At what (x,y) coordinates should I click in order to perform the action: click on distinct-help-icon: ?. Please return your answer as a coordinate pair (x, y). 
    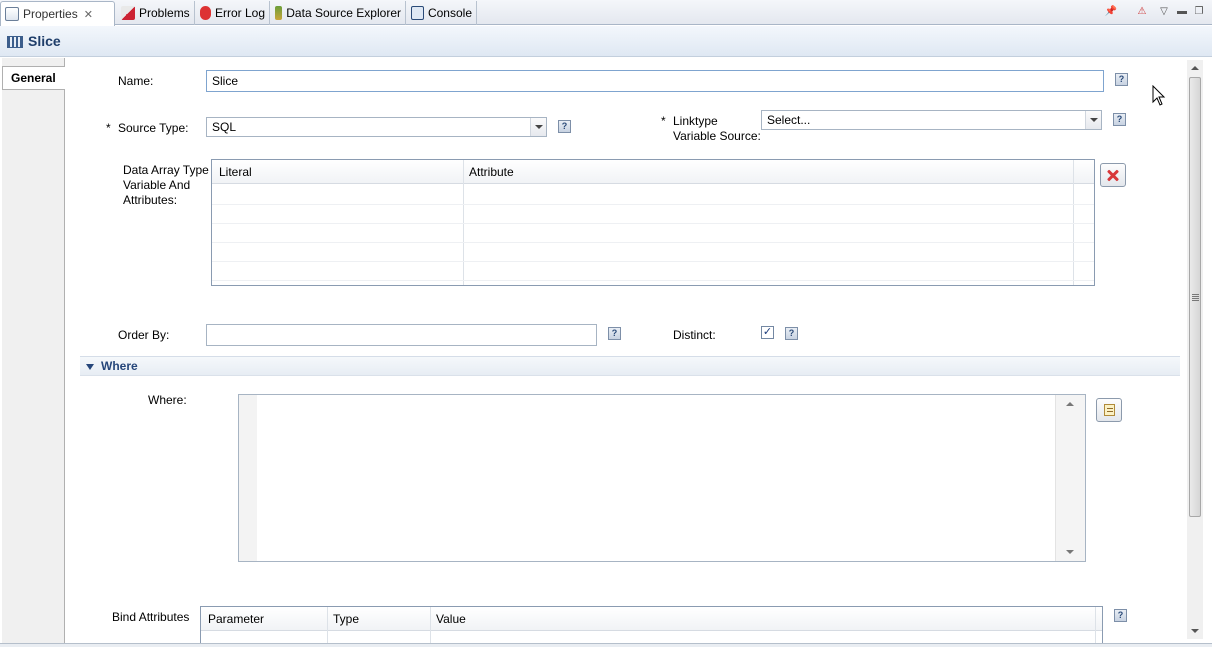
    Looking at the image, I should click on (791, 333).